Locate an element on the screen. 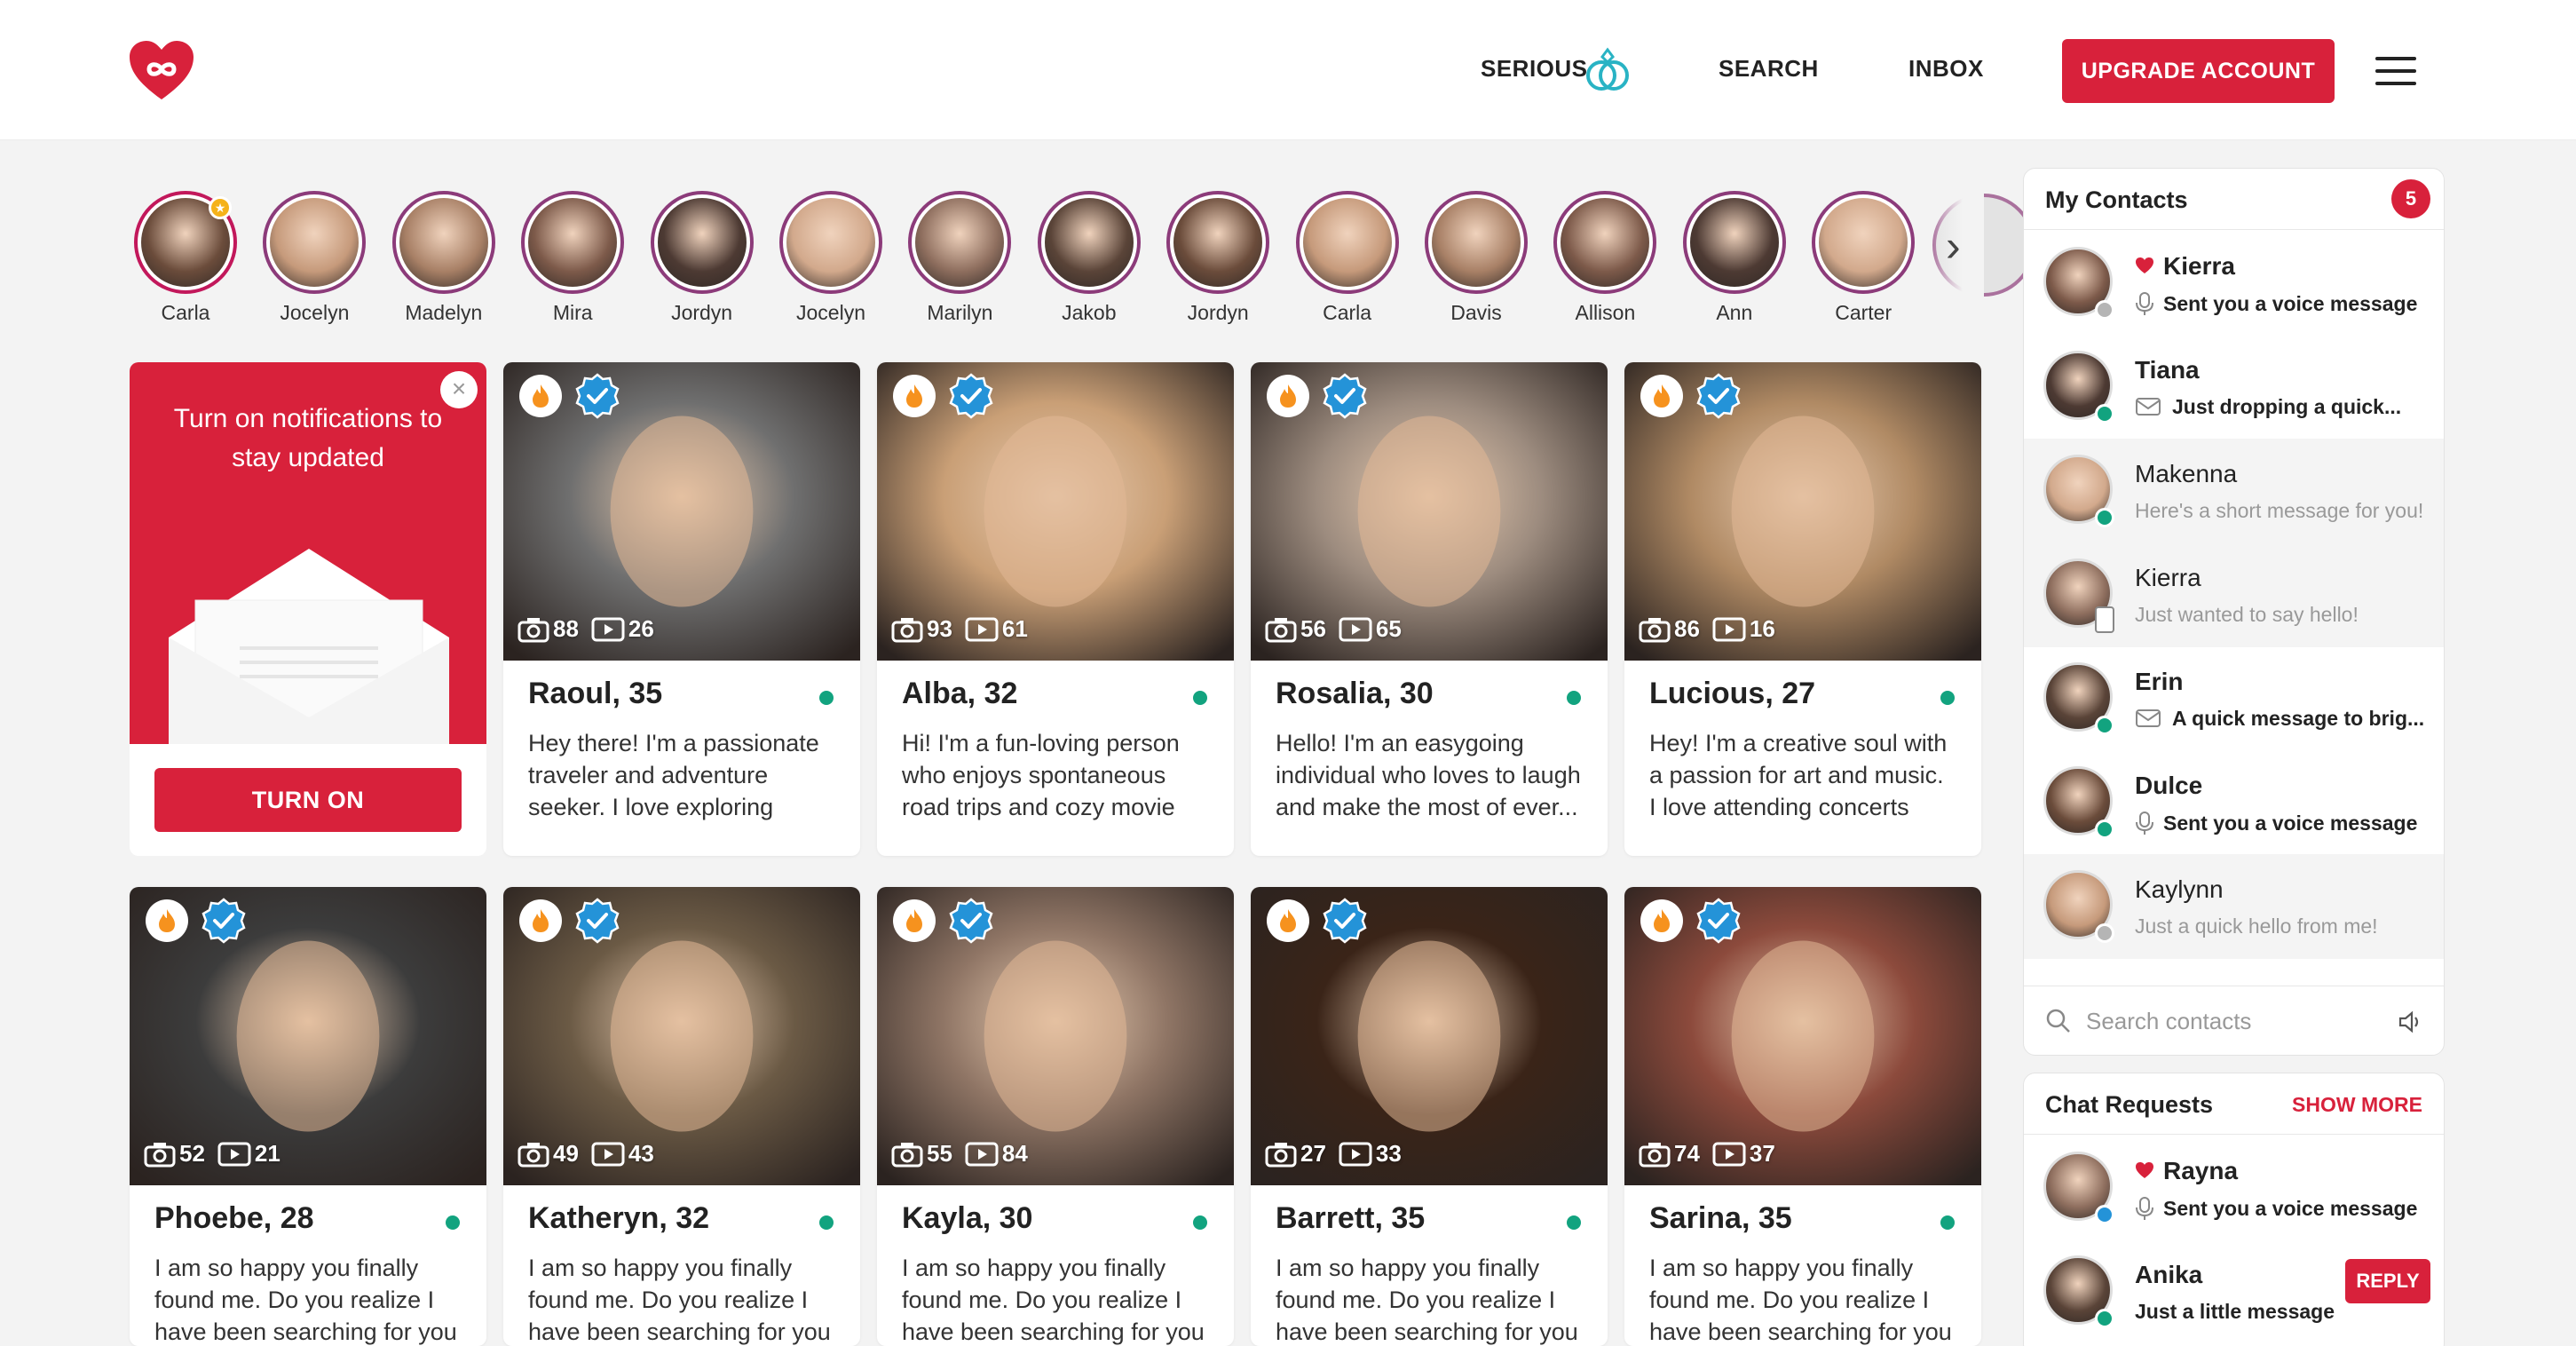  contact-name: Kierra is located at coordinates (2168, 578).